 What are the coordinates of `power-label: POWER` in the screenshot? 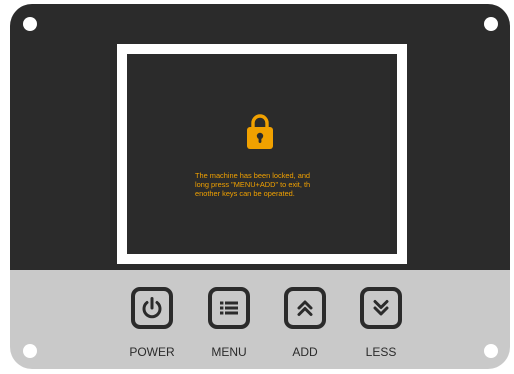 It's located at (152, 352).